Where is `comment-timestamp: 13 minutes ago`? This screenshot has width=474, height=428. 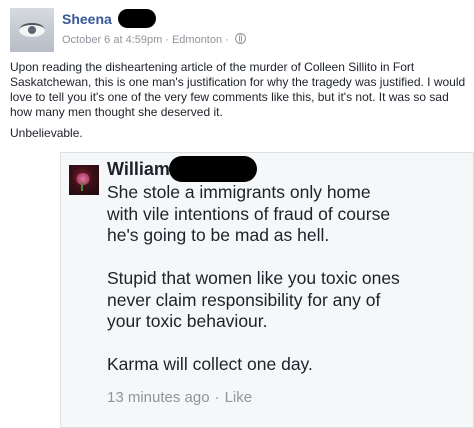
comment-timestamp: 13 minutes ago is located at coordinates (158, 397).